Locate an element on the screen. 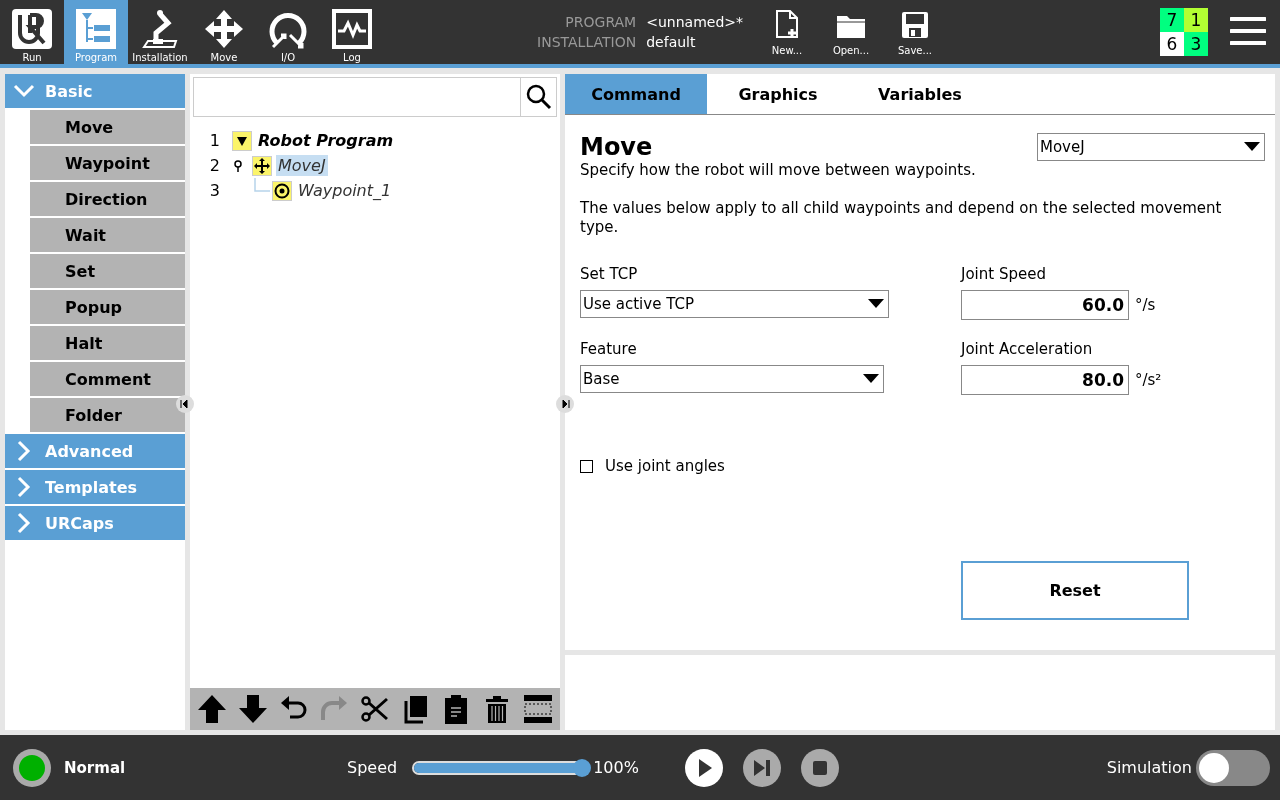  nav-tab: Installation is located at coordinates (160, 32).